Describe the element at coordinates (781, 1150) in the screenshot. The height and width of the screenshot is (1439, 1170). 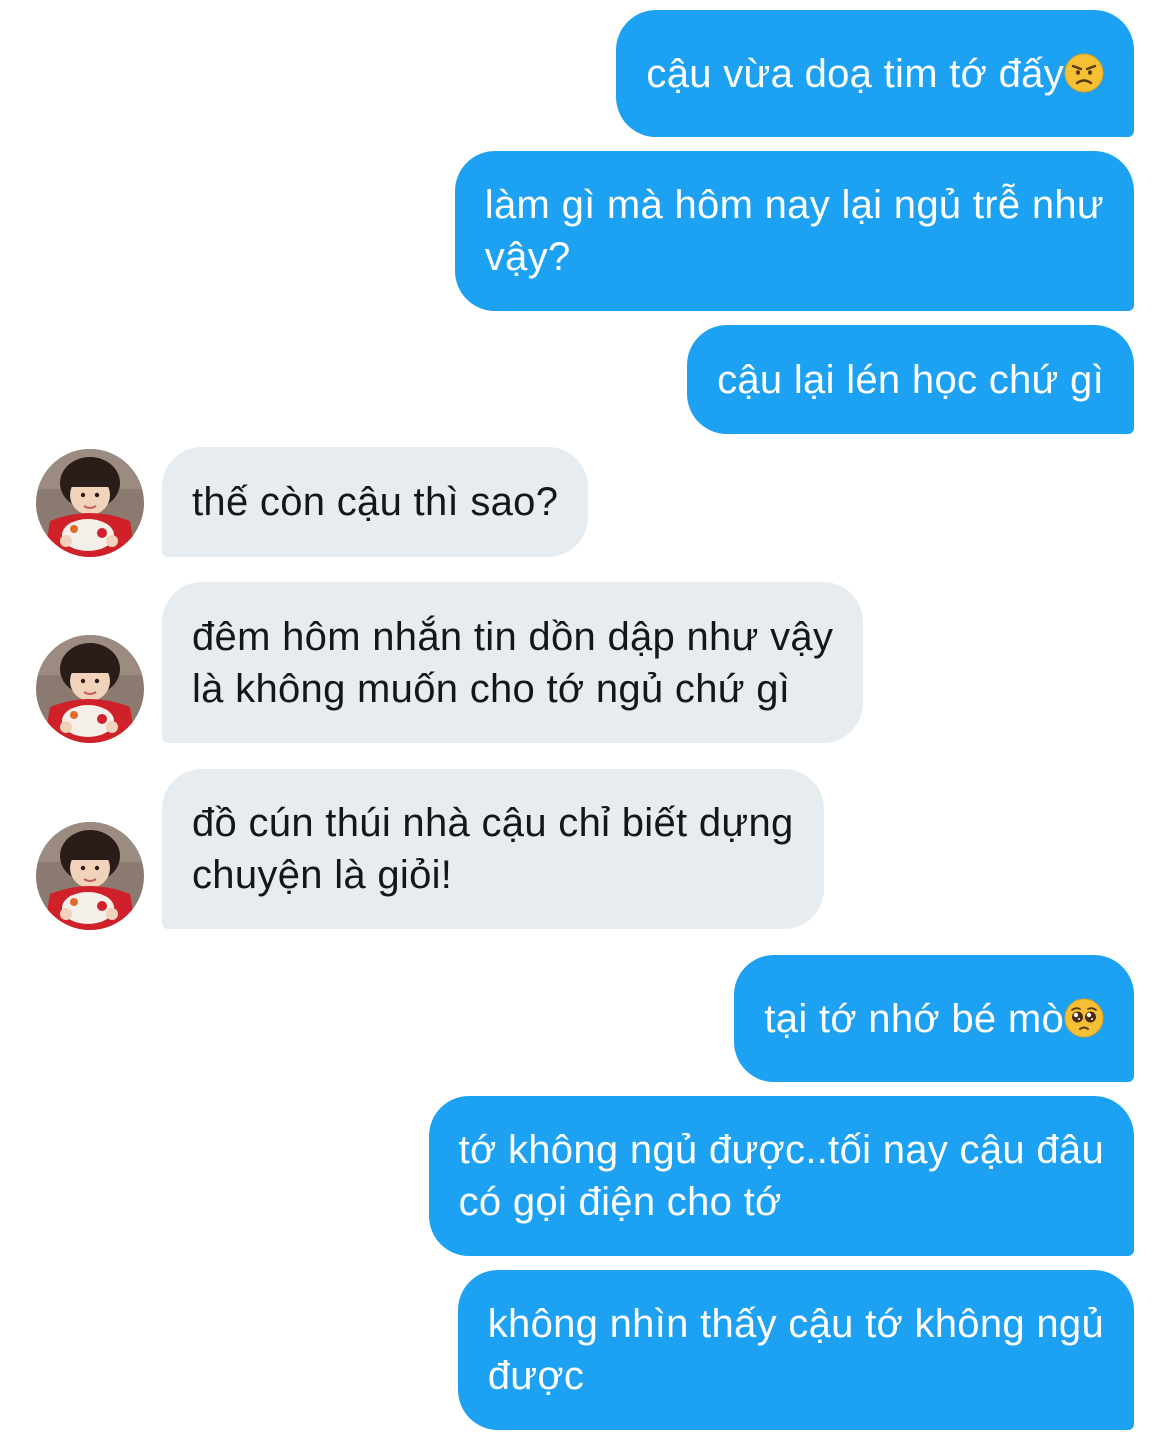
I see `message-text-line: tớ không ngủ được..tối nay cậu đâu` at that location.